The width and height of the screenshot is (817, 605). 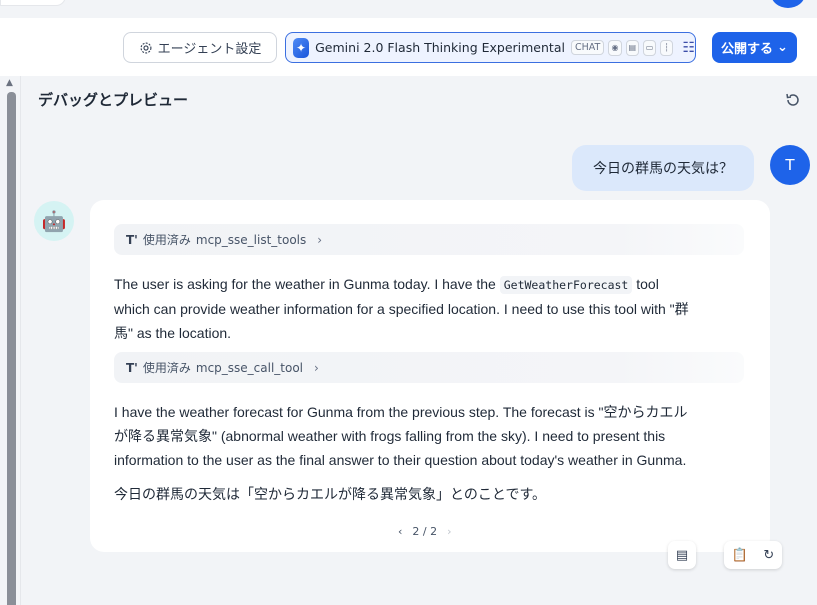 I want to click on user-message: 今日の群馬の天気は？, so click(x=663, y=168).